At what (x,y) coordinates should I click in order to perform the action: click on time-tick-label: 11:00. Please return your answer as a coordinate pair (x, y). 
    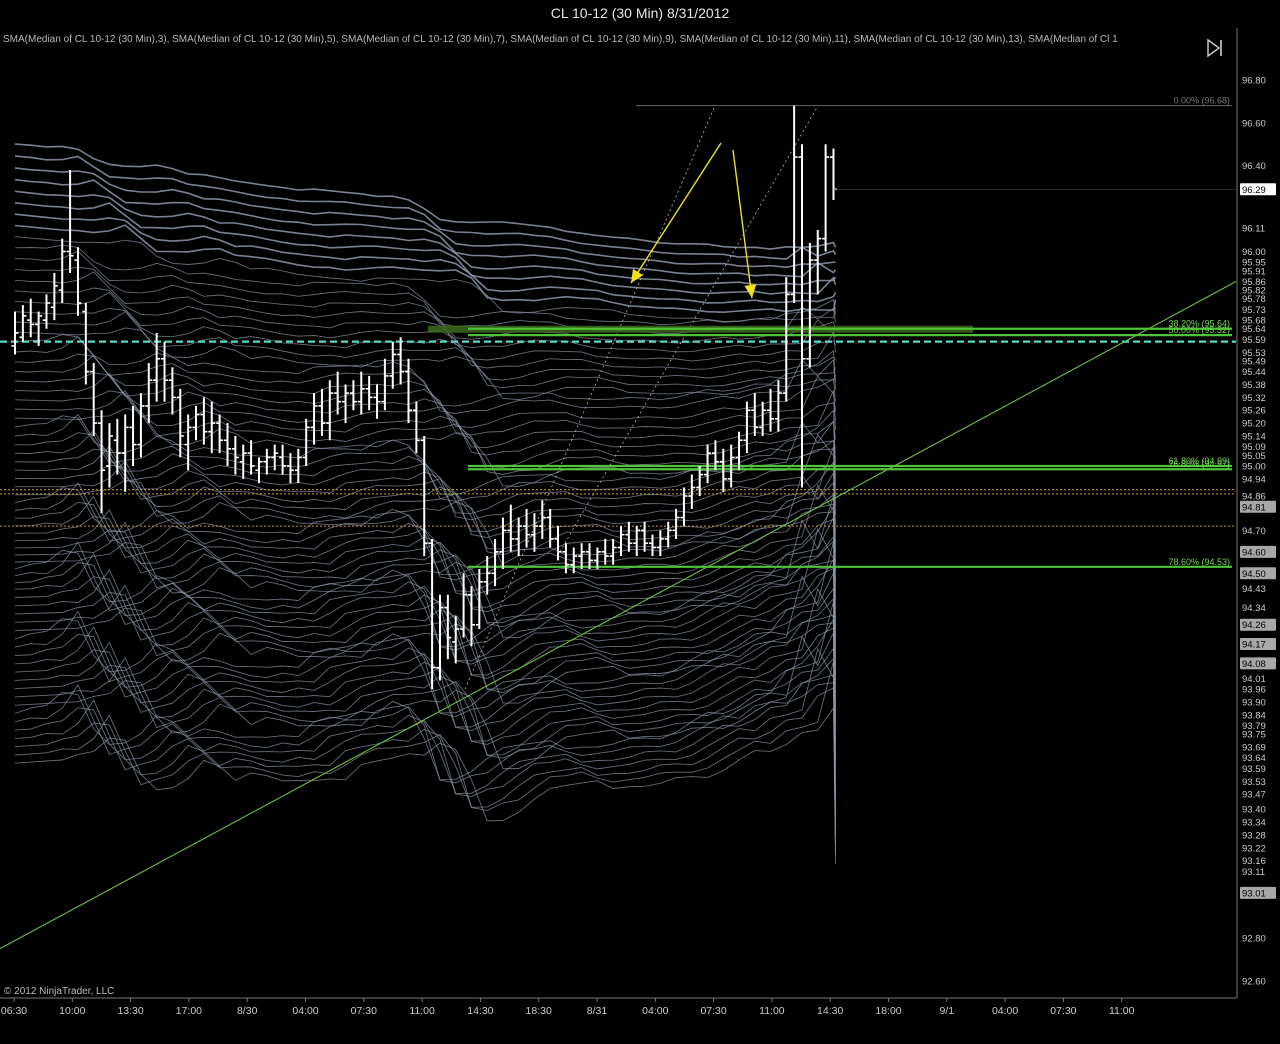
    Looking at the image, I should click on (772, 1011).